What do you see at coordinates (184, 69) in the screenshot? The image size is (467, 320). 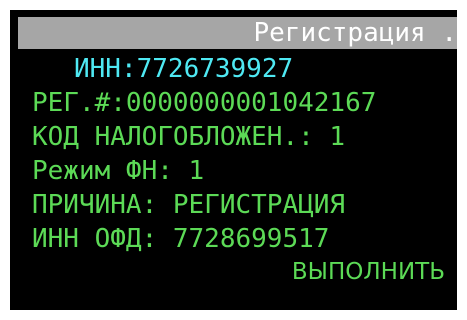 I see `inn-value: ИНН:7726739927` at bounding box center [184, 69].